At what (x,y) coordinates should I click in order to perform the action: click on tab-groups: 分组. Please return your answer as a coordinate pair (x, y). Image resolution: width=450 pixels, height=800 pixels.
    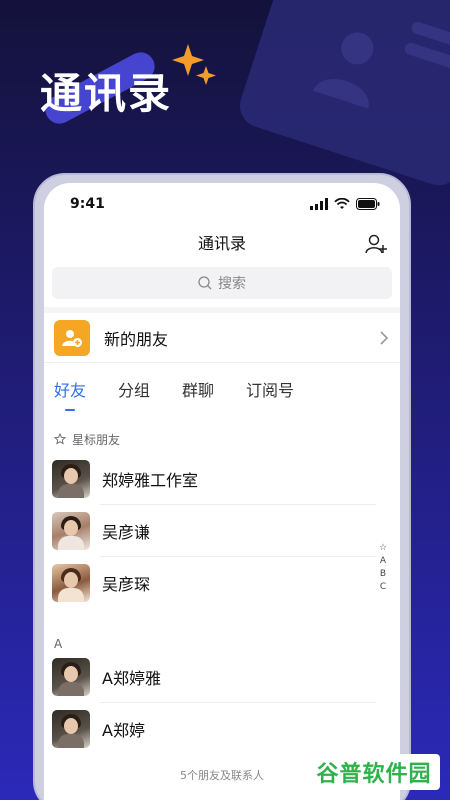
    Looking at the image, I should click on (134, 390).